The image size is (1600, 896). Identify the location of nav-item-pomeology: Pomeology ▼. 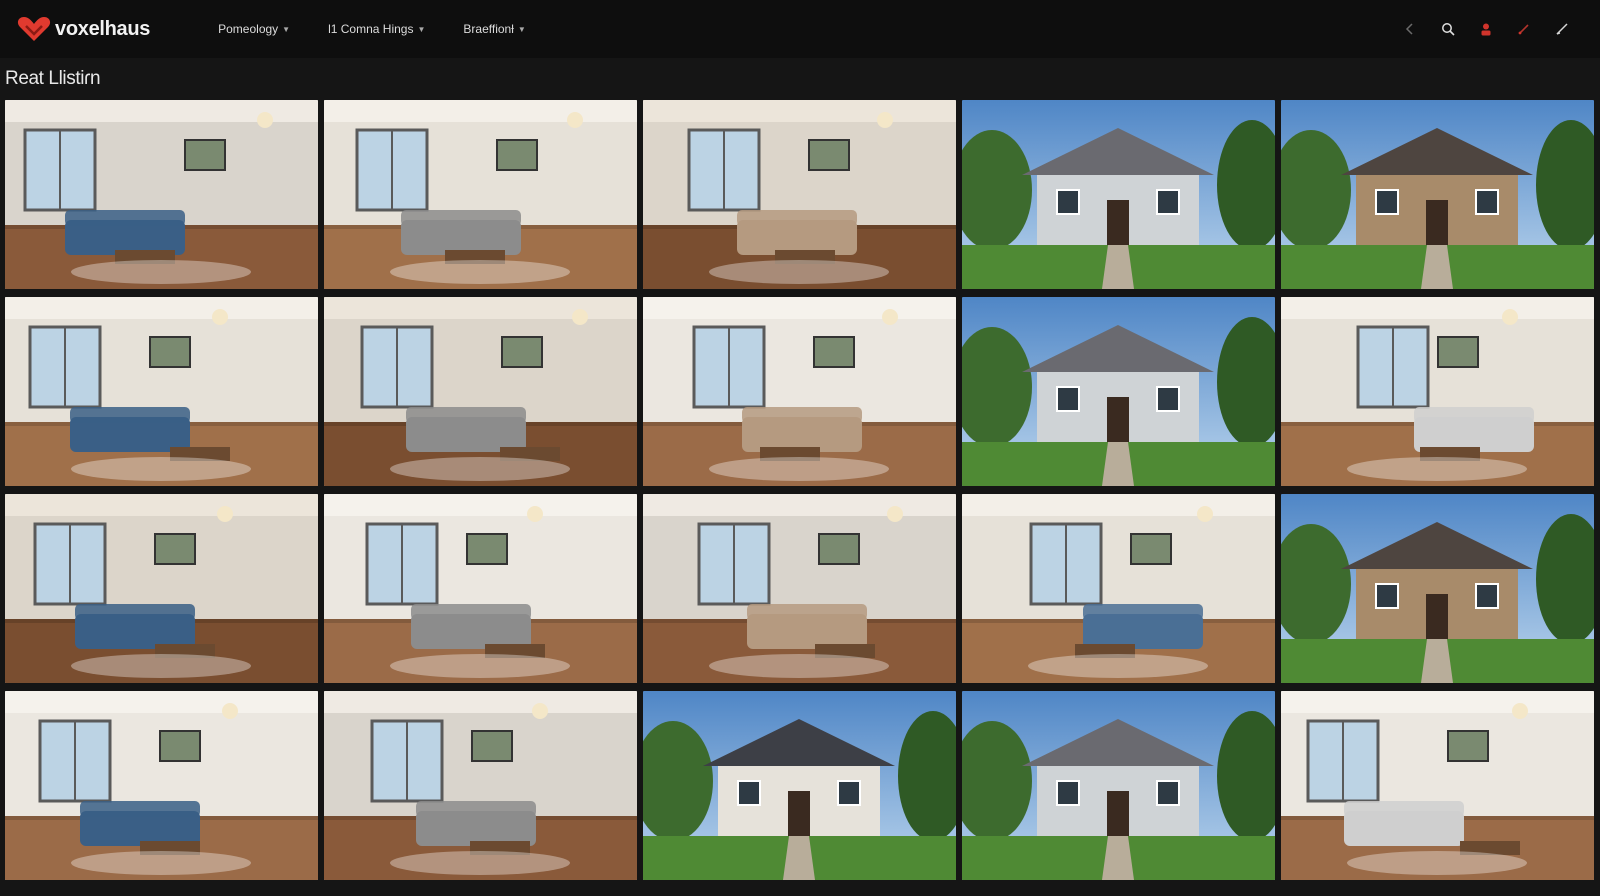
(254, 29).